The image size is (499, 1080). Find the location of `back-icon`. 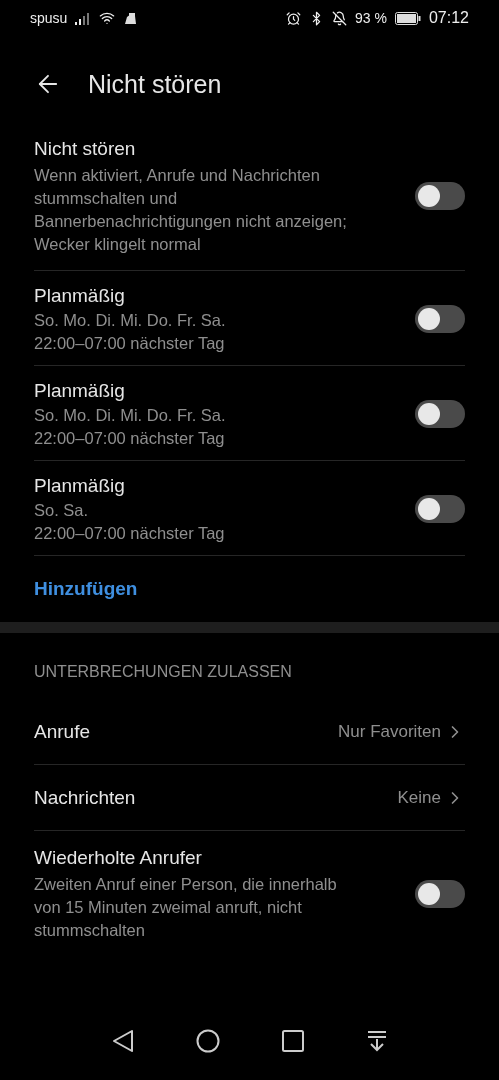

back-icon is located at coordinates (122, 1041).